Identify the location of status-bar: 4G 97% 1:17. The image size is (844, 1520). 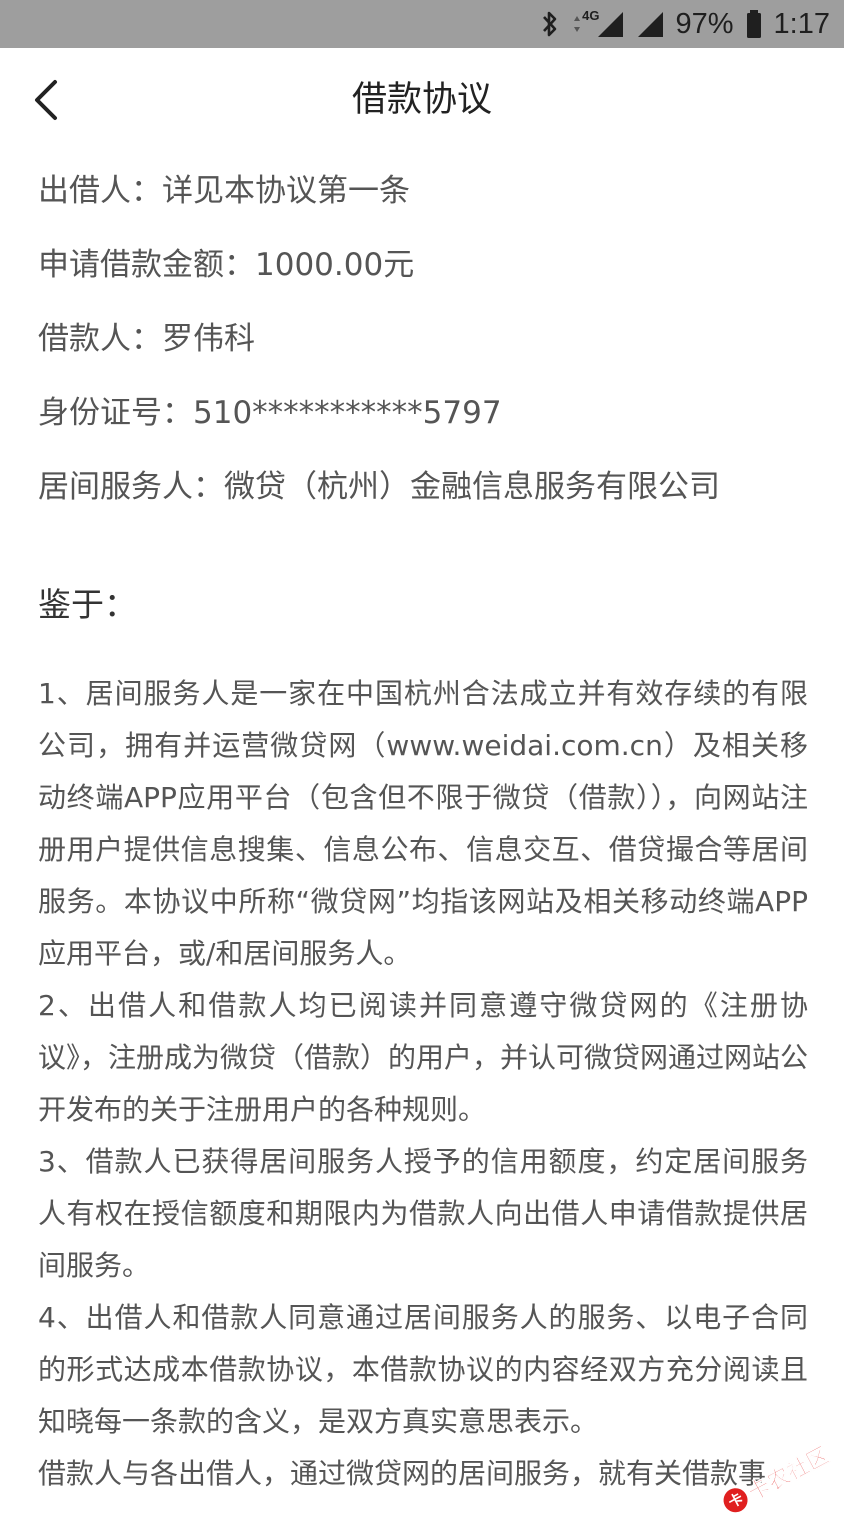
(422, 24).